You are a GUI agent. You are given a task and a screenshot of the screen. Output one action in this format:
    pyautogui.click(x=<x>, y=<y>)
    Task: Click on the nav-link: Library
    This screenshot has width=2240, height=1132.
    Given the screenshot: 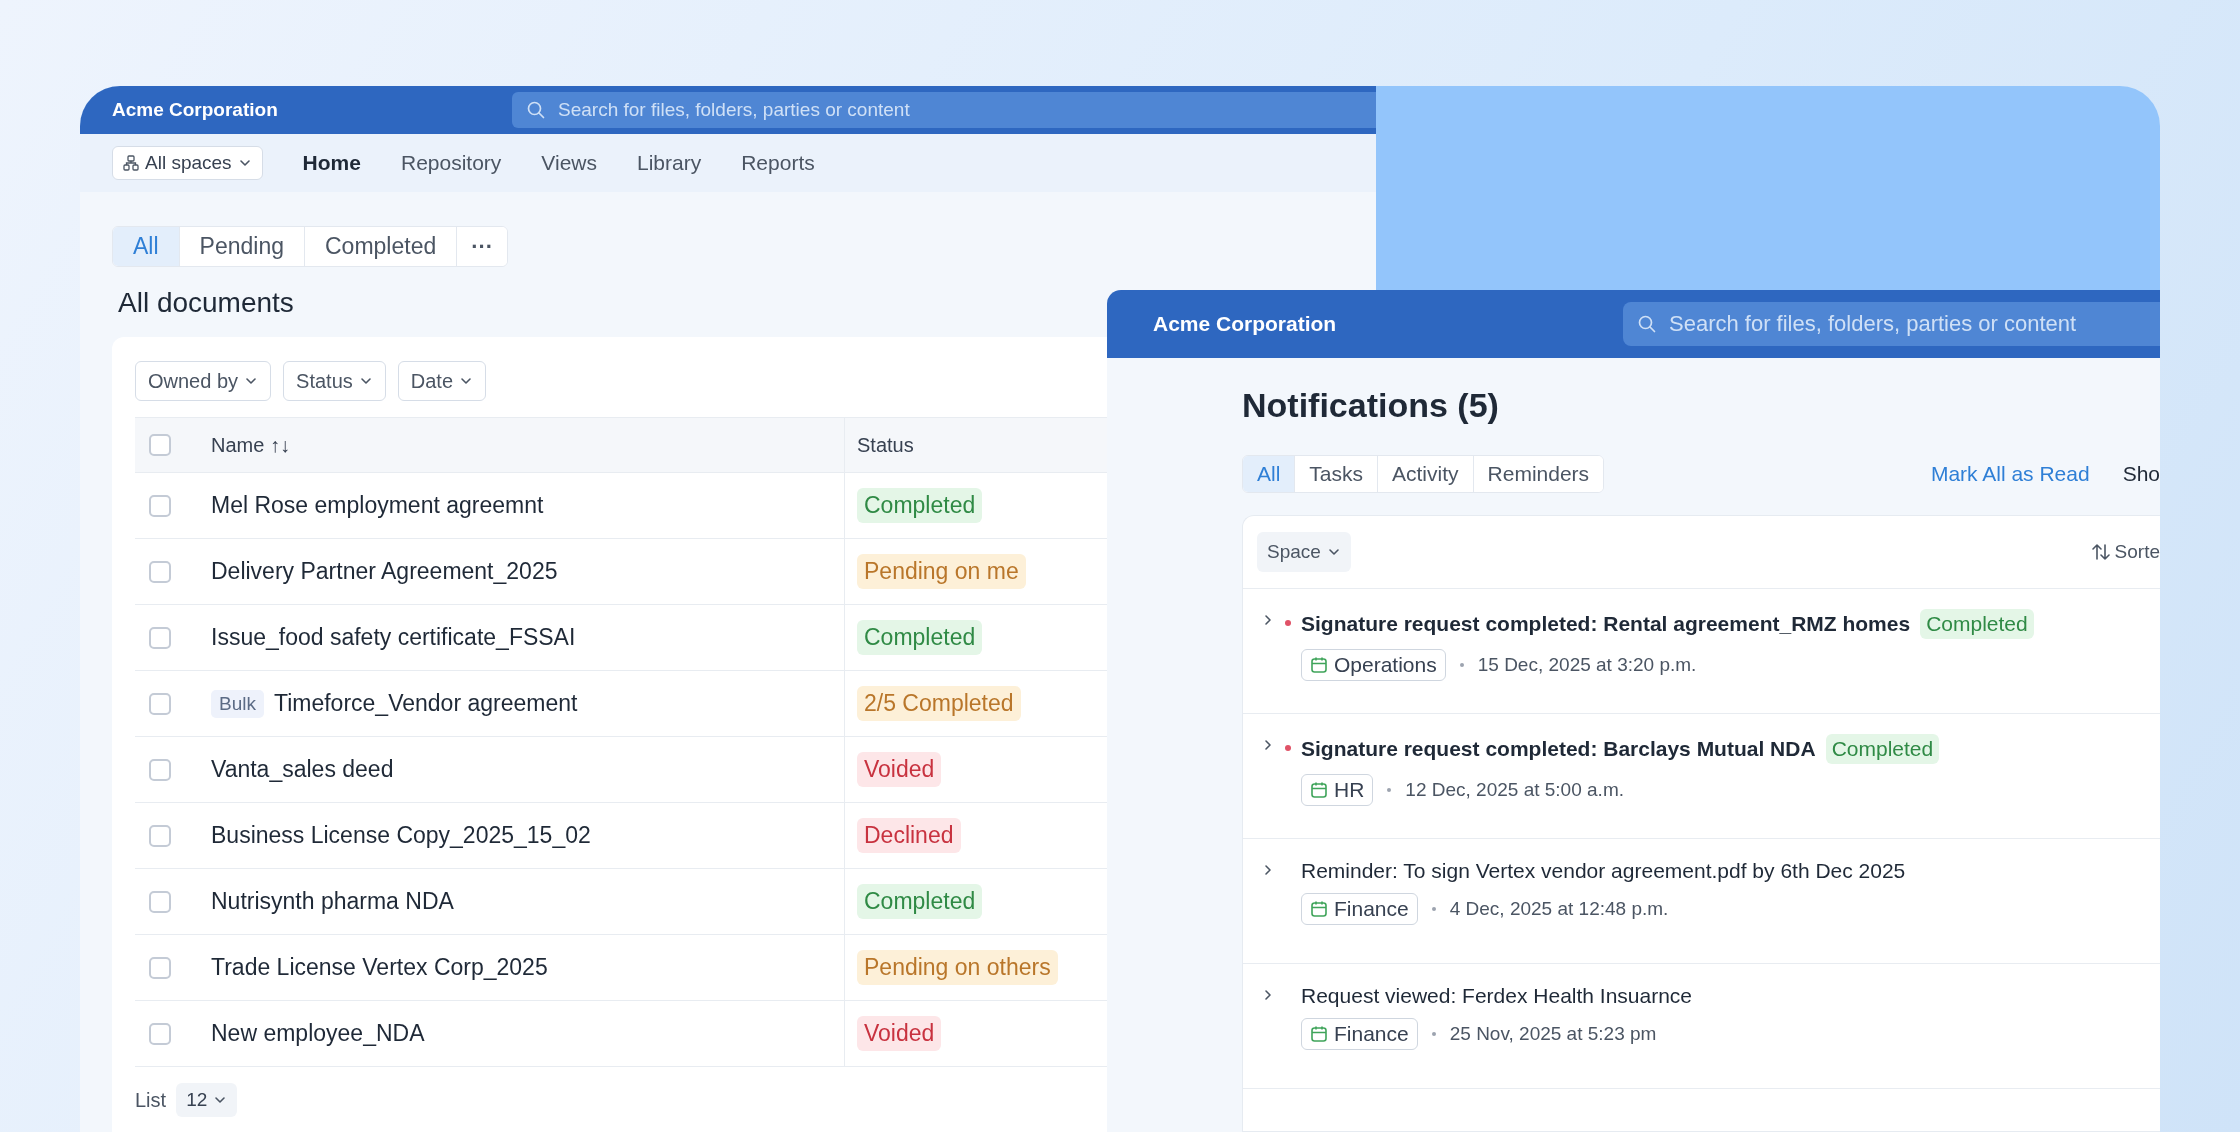 What is the action you would take?
    pyautogui.click(x=669, y=163)
    